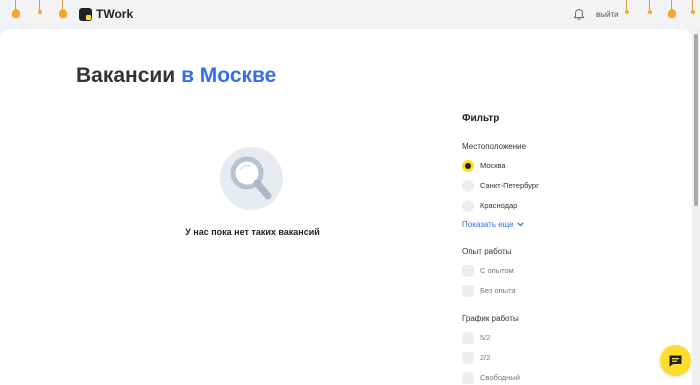 The height and width of the screenshot is (385, 700). What do you see at coordinates (487, 251) in the screenshot?
I see `experience-group-title: Опыт работы` at bounding box center [487, 251].